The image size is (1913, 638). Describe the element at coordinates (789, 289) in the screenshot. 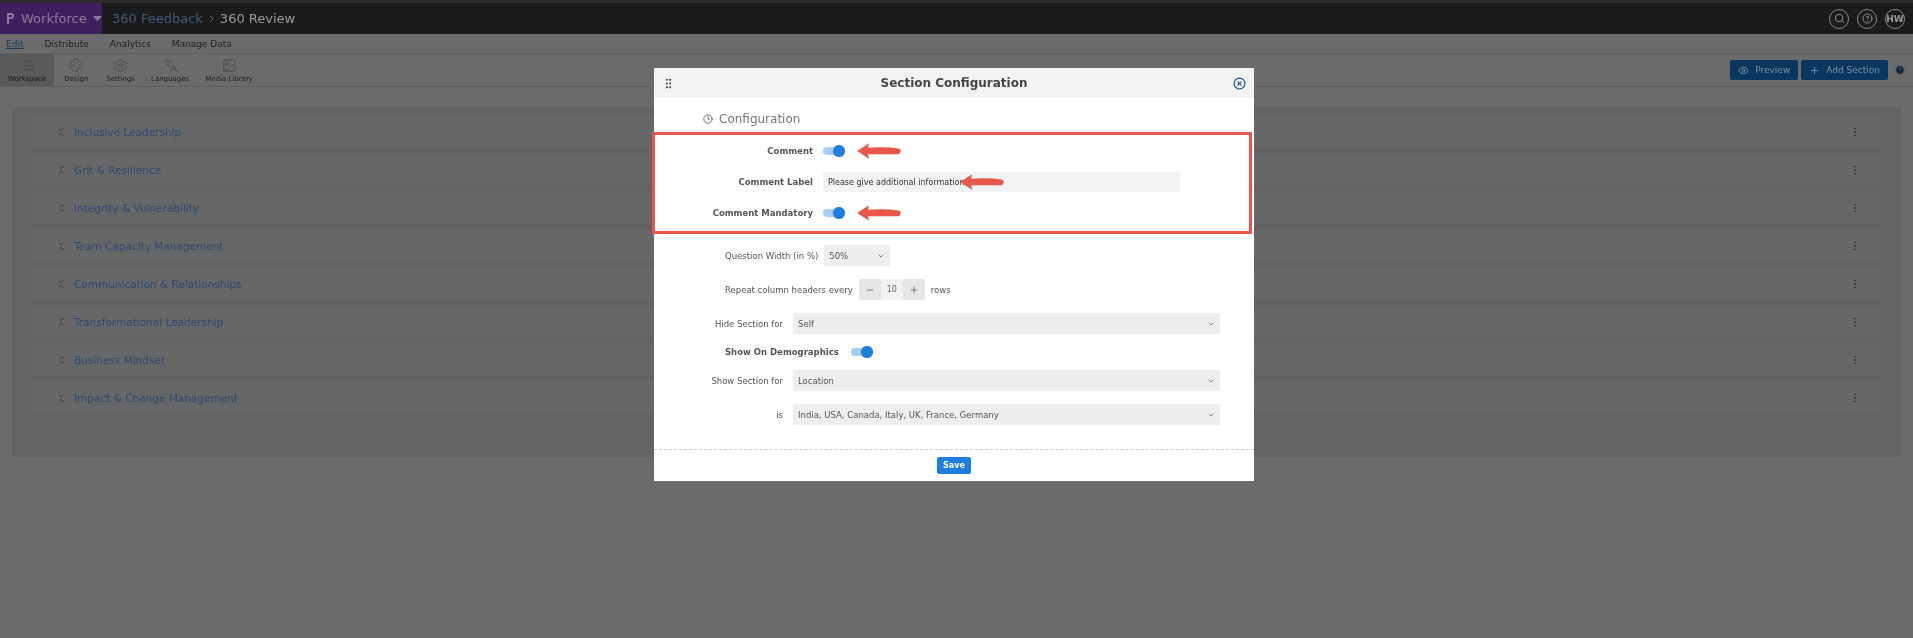

I see `field-label: Repeat column headers every` at that location.